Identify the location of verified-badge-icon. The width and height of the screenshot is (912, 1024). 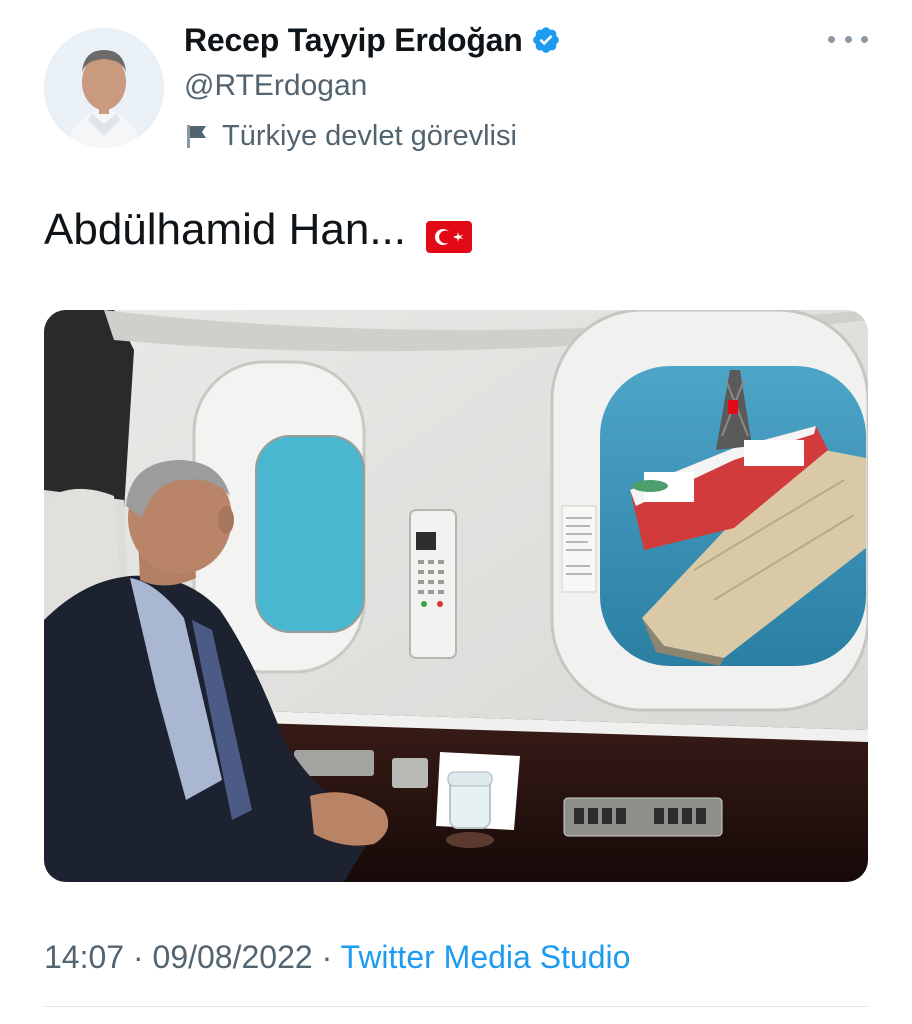
(546, 40).